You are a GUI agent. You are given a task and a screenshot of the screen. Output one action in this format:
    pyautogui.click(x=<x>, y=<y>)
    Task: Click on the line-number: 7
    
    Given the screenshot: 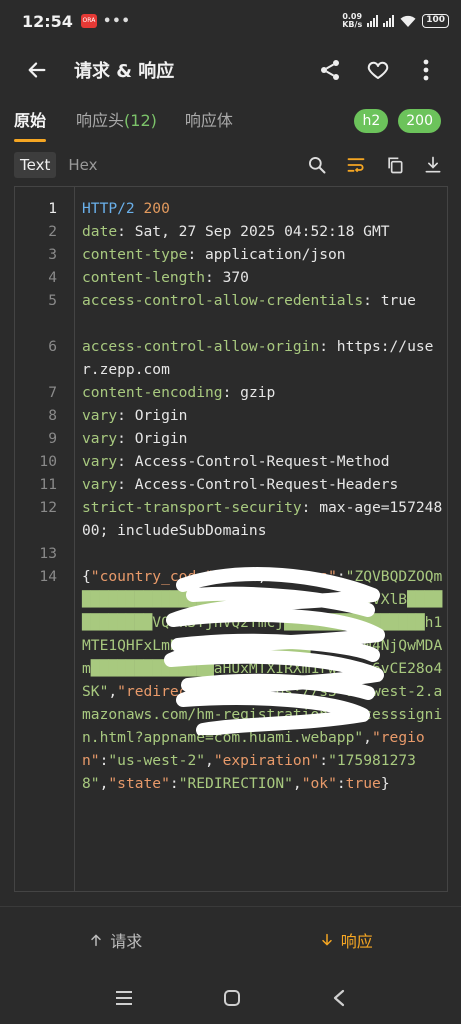 What is the action you would take?
    pyautogui.click(x=52, y=392)
    